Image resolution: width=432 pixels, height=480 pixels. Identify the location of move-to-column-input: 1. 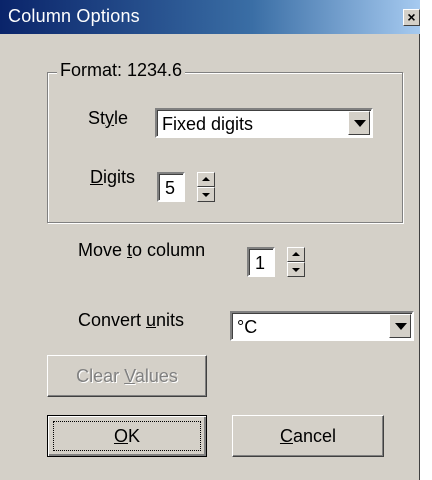
(261, 262).